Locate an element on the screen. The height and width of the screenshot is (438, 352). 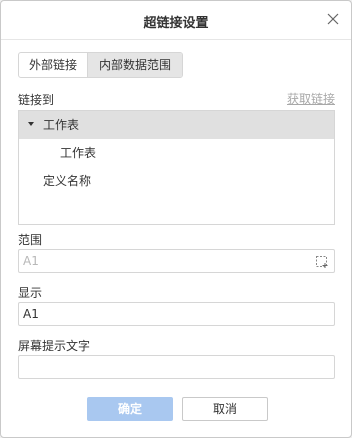
range-input: A1 is located at coordinates (176, 261).